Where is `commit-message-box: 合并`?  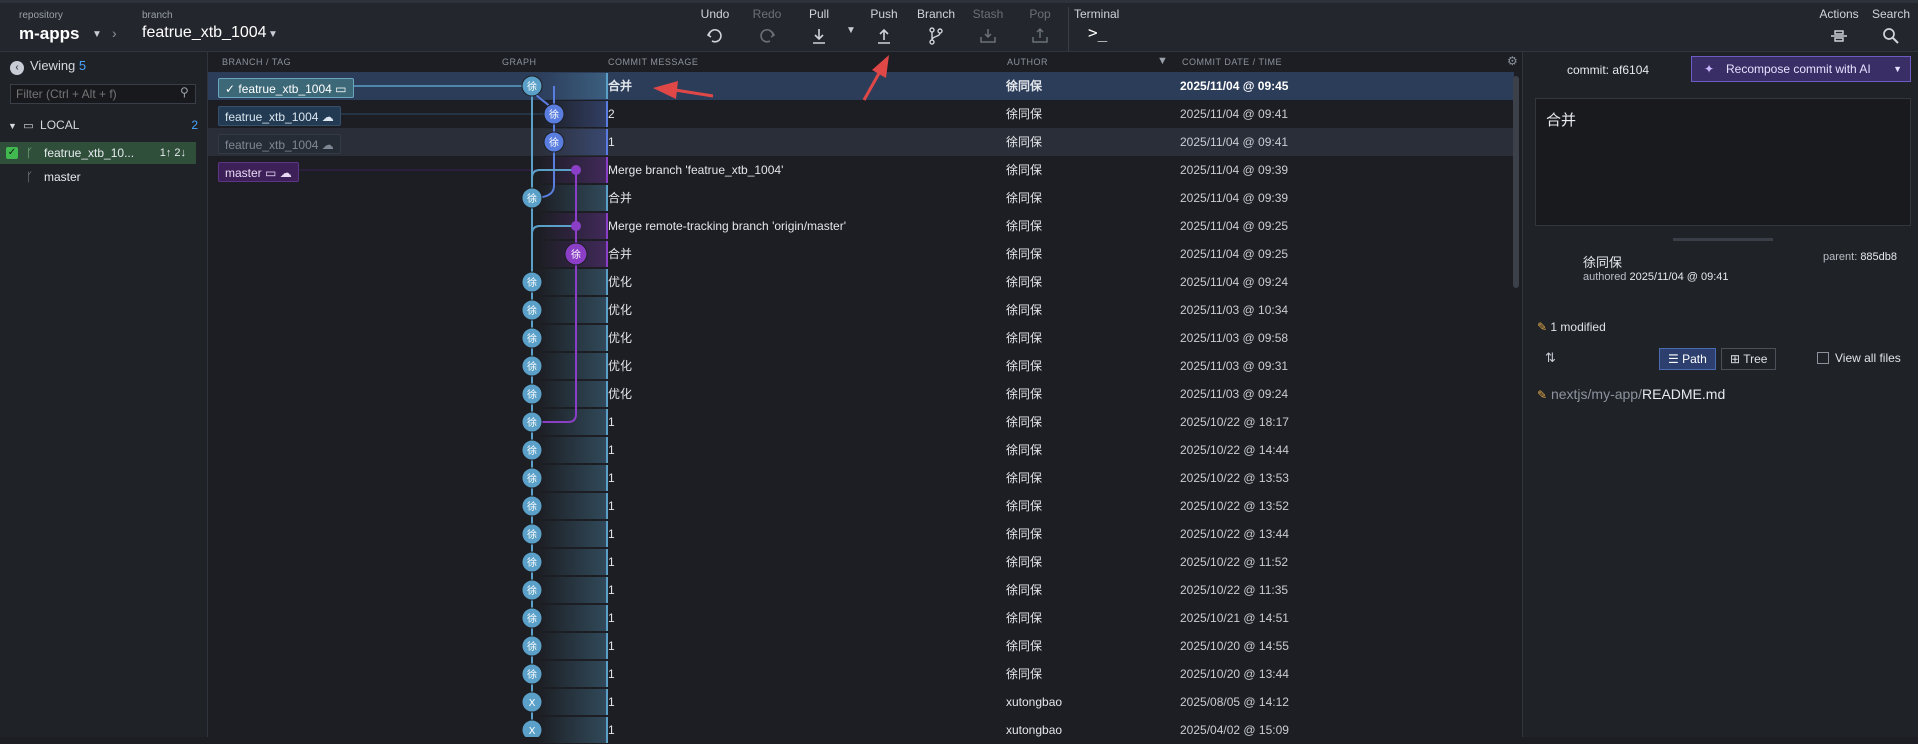
commit-message-box: 合并 is located at coordinates (1723, 162).